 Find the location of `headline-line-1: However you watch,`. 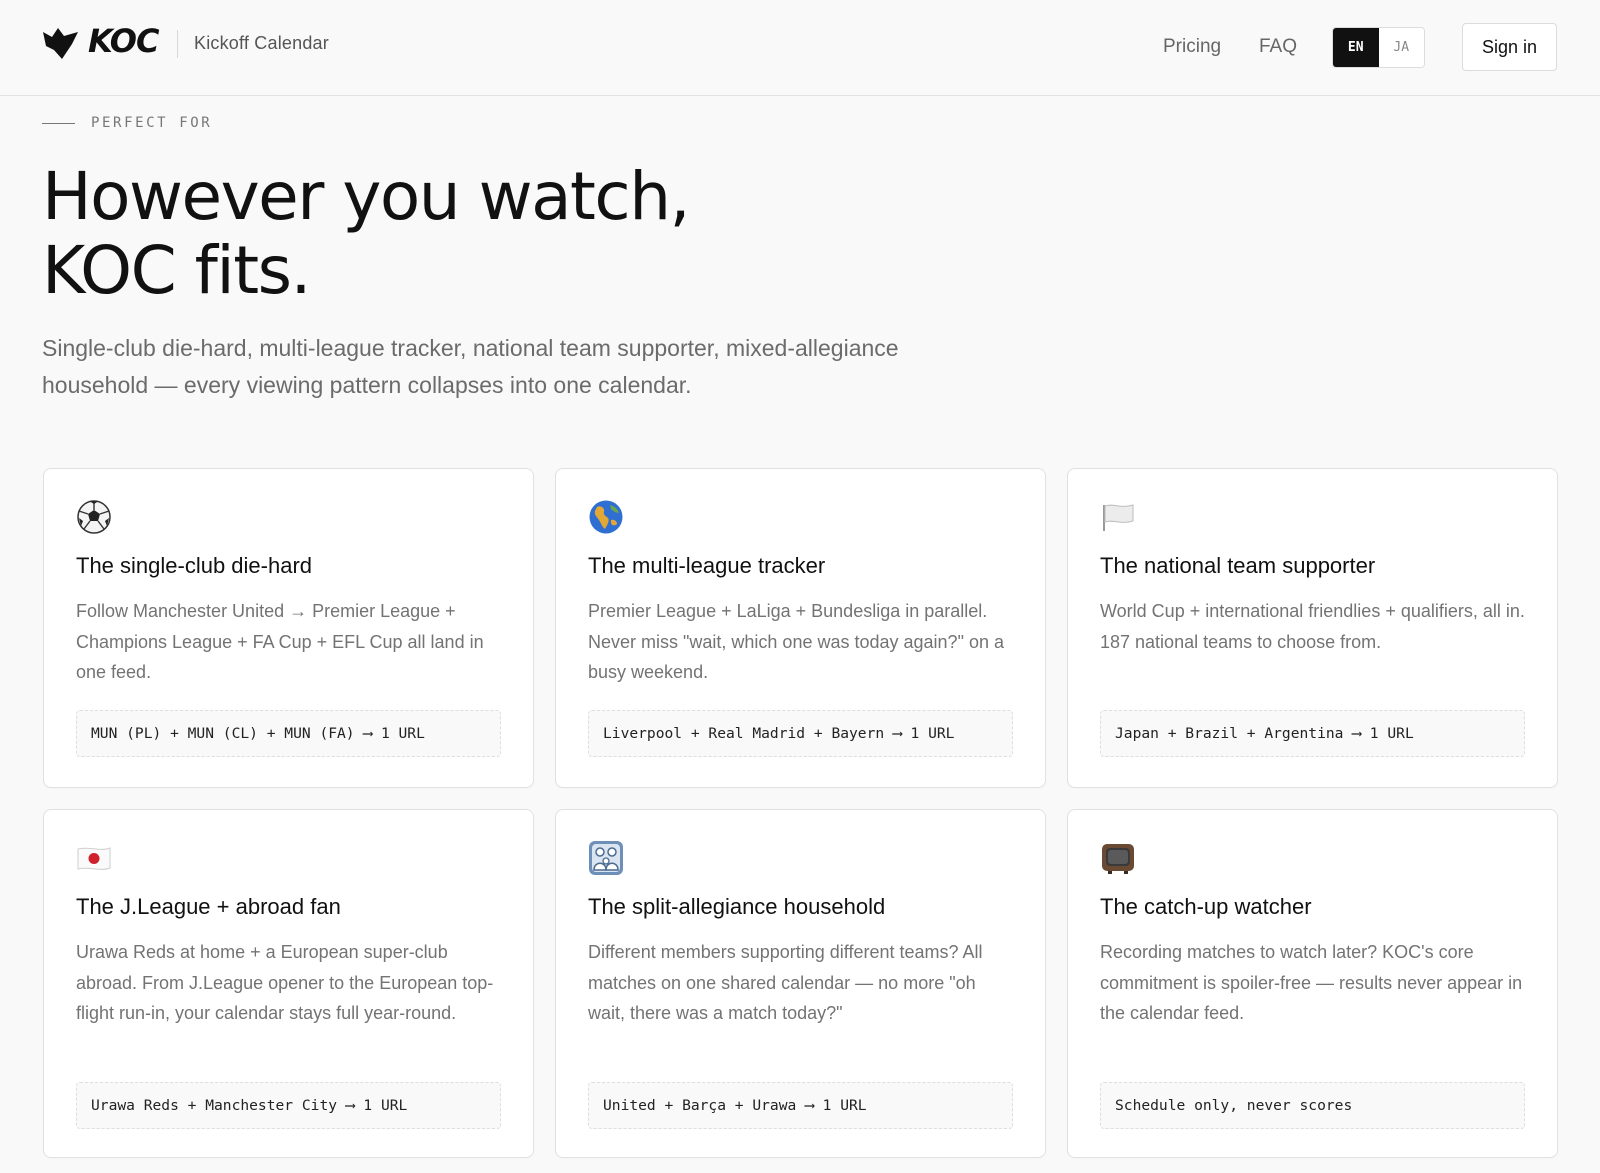

headline-line-1: However you watch, is located at coordinates (366, 196).